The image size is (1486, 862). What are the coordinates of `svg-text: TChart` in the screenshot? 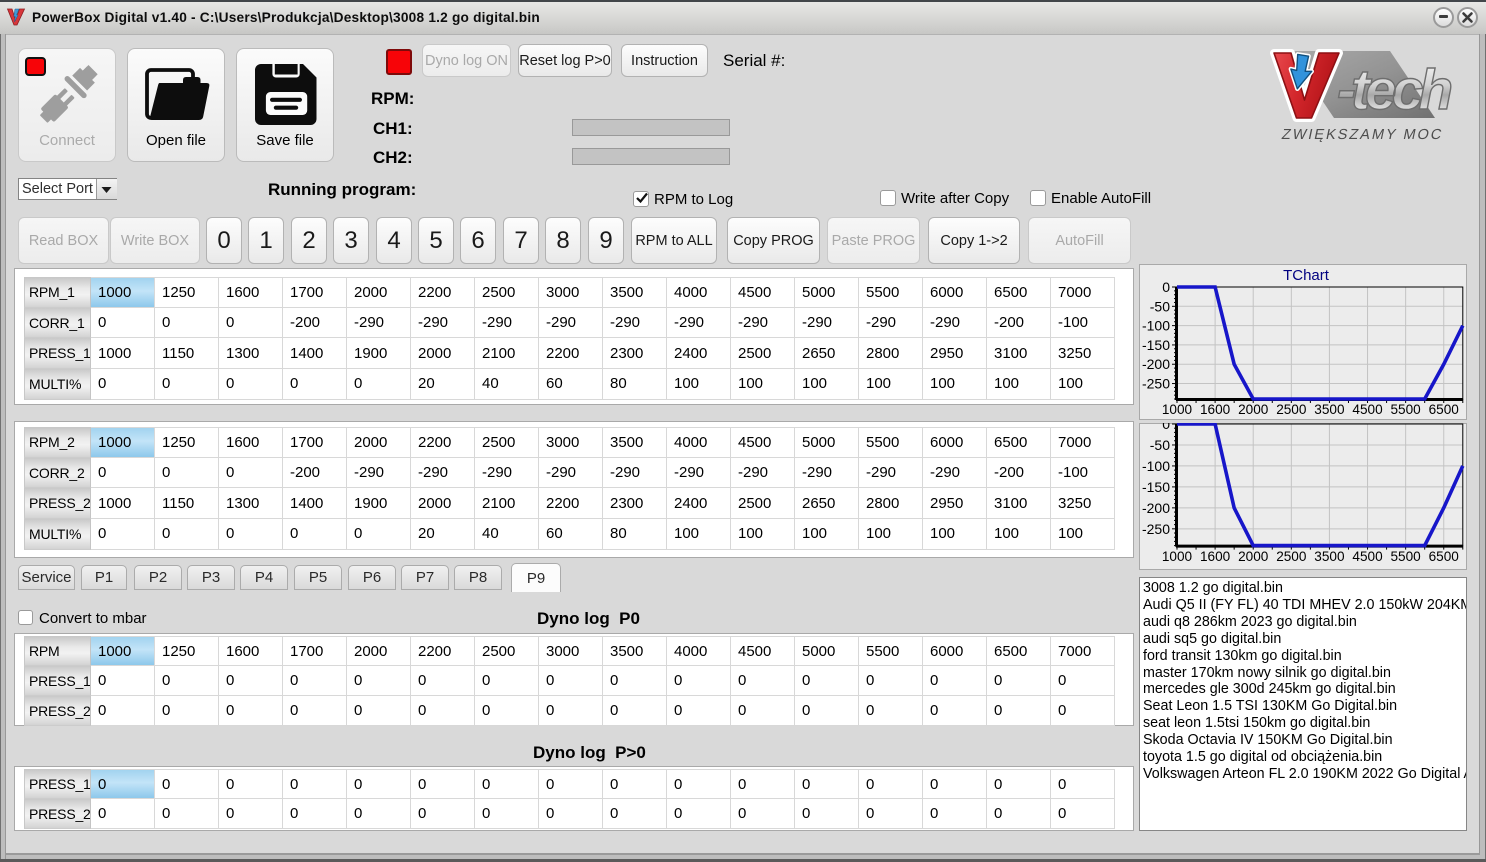 It's located at (1306, 275).